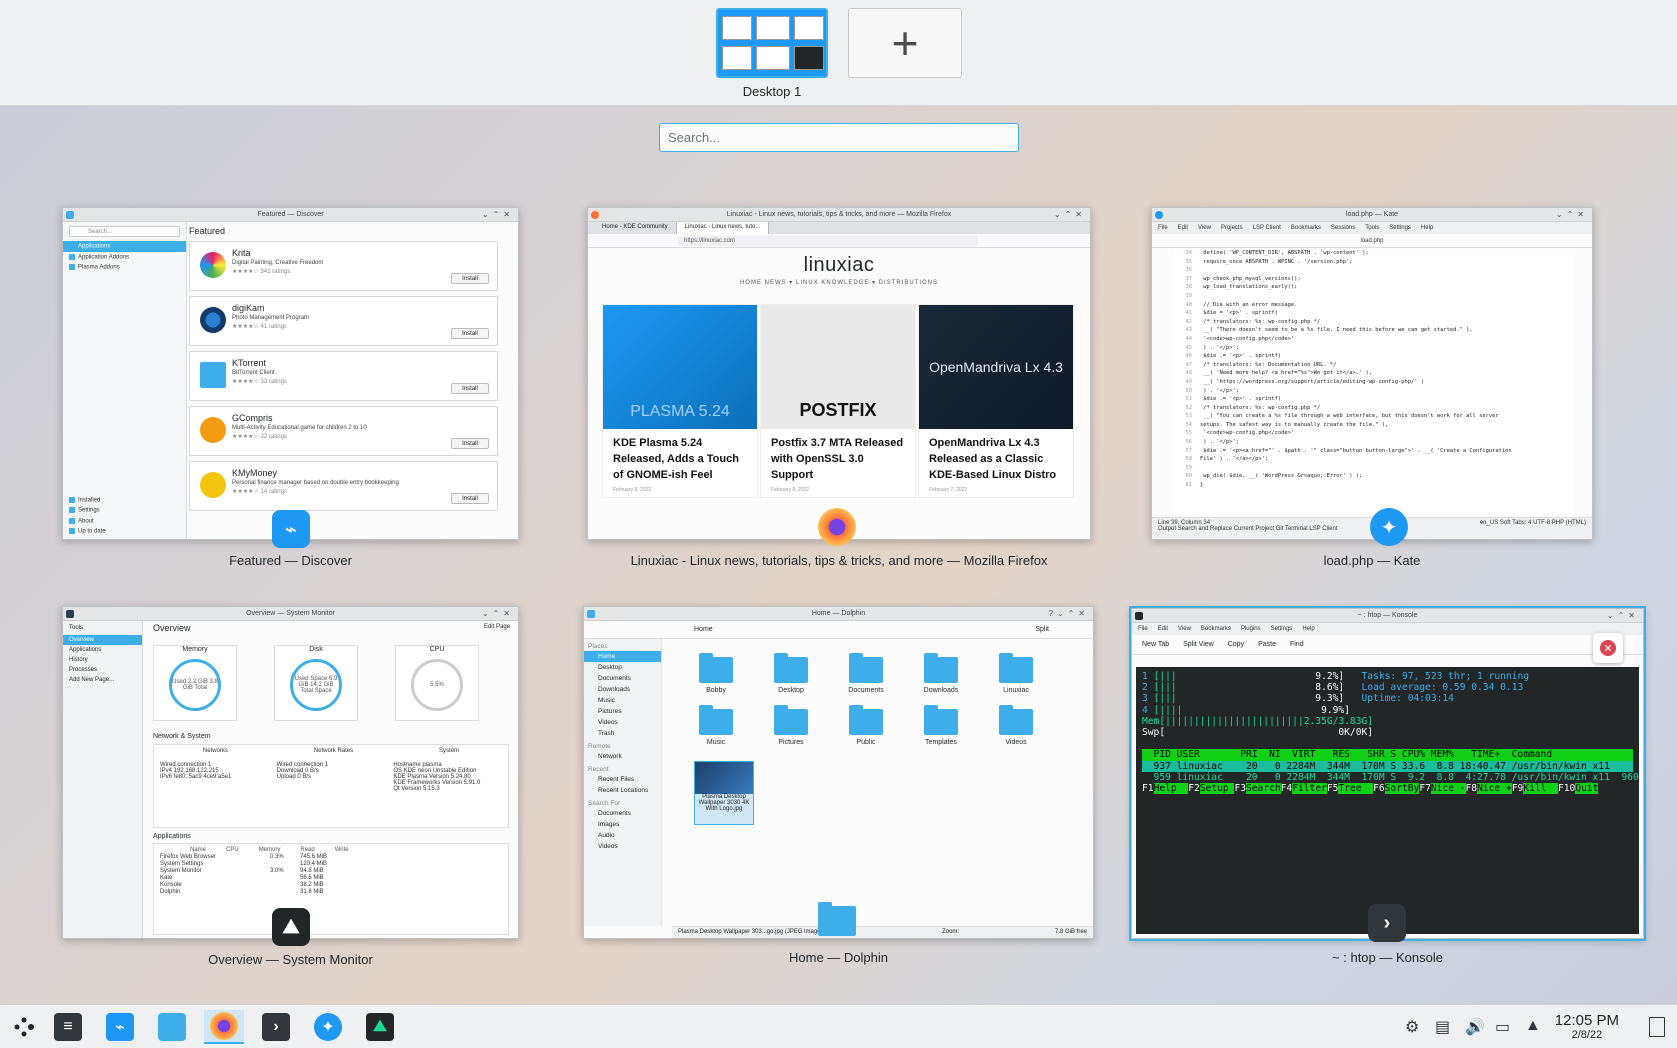 Image resolution: width=1677 pixels, height=1048 pixels. I want to click on menu-item: Bookmarks, so click(1216, 629).